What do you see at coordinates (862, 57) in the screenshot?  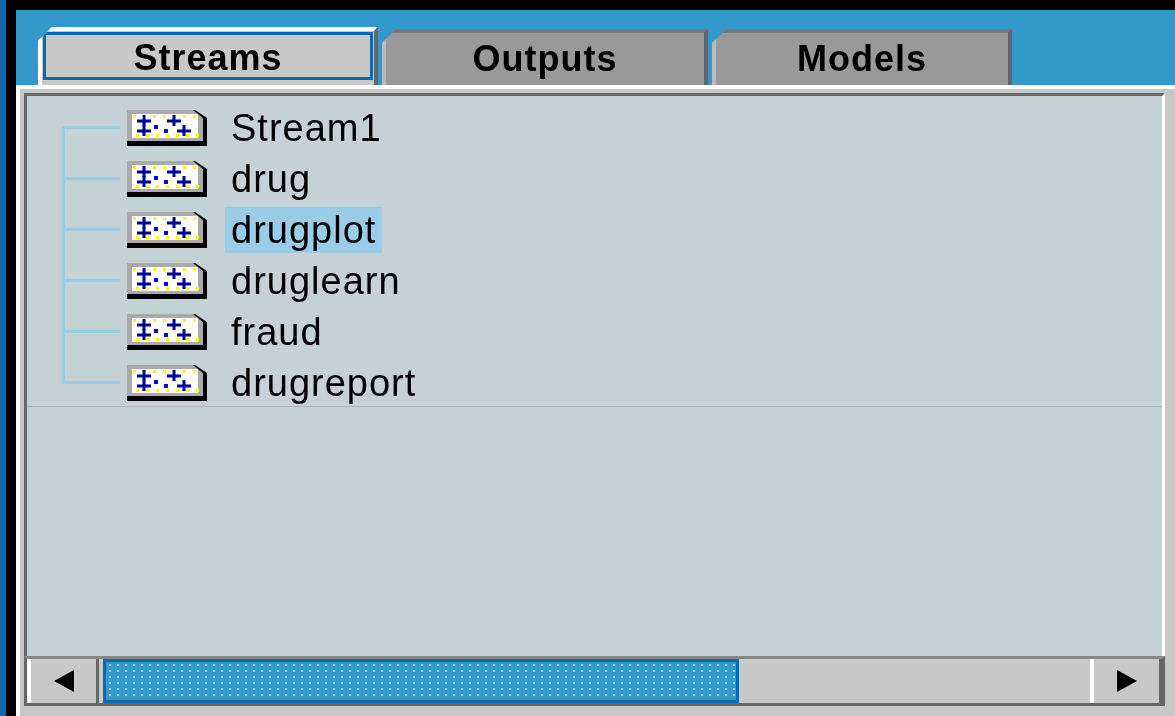 I see `tab: Models` at bounding box center [862, 57].